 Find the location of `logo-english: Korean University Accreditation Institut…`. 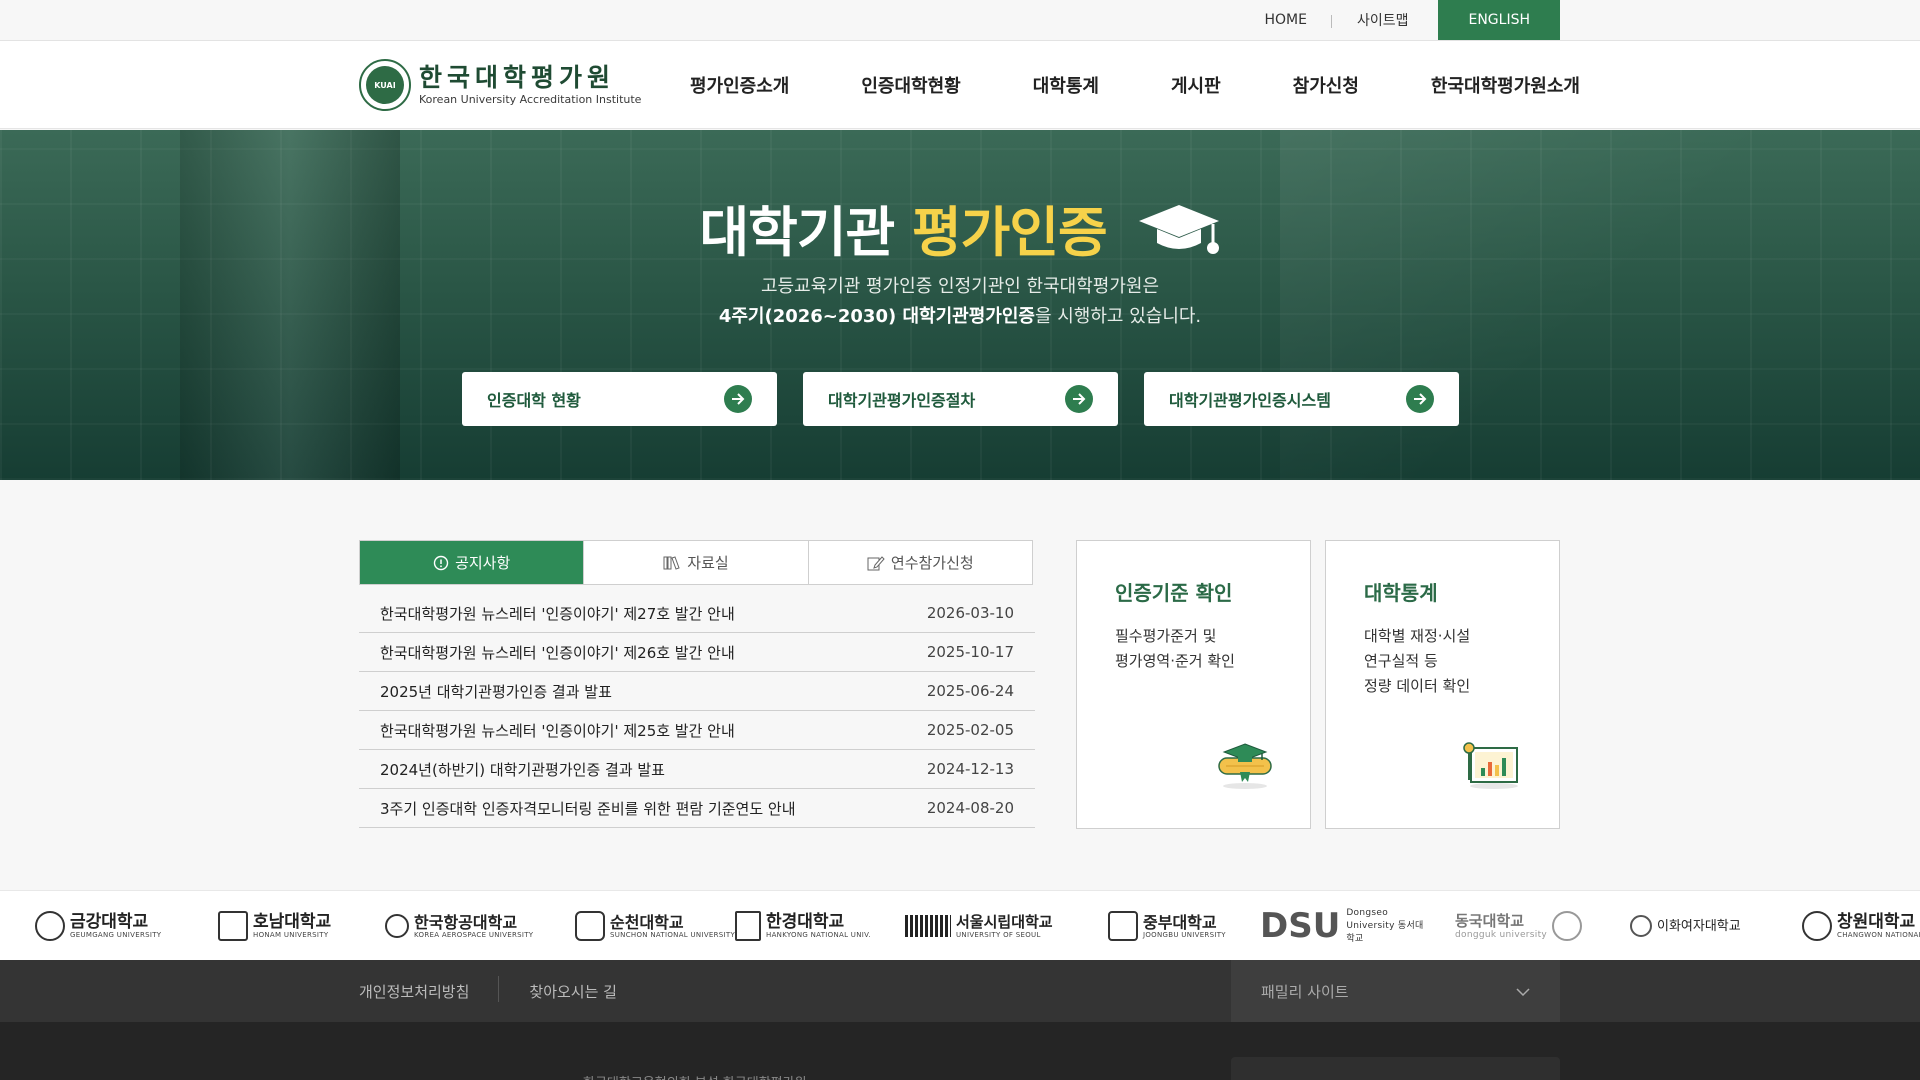

logo-english: Korean University Accreditation Institut… is located at coordinates (530, 99).